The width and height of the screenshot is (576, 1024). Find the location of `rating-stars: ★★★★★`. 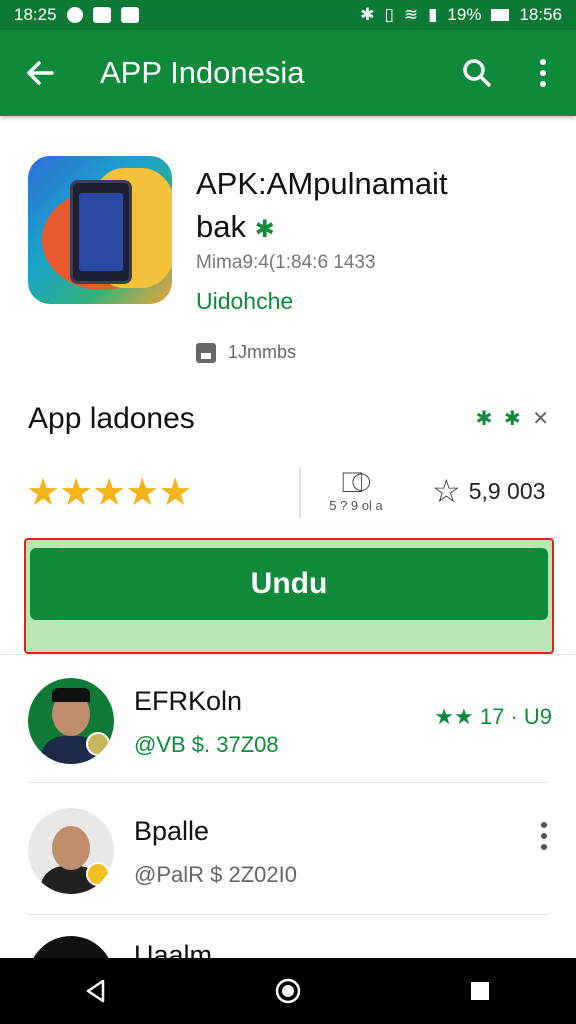

rating-stars: ★★★★★ is located at coordinates (109, 493).